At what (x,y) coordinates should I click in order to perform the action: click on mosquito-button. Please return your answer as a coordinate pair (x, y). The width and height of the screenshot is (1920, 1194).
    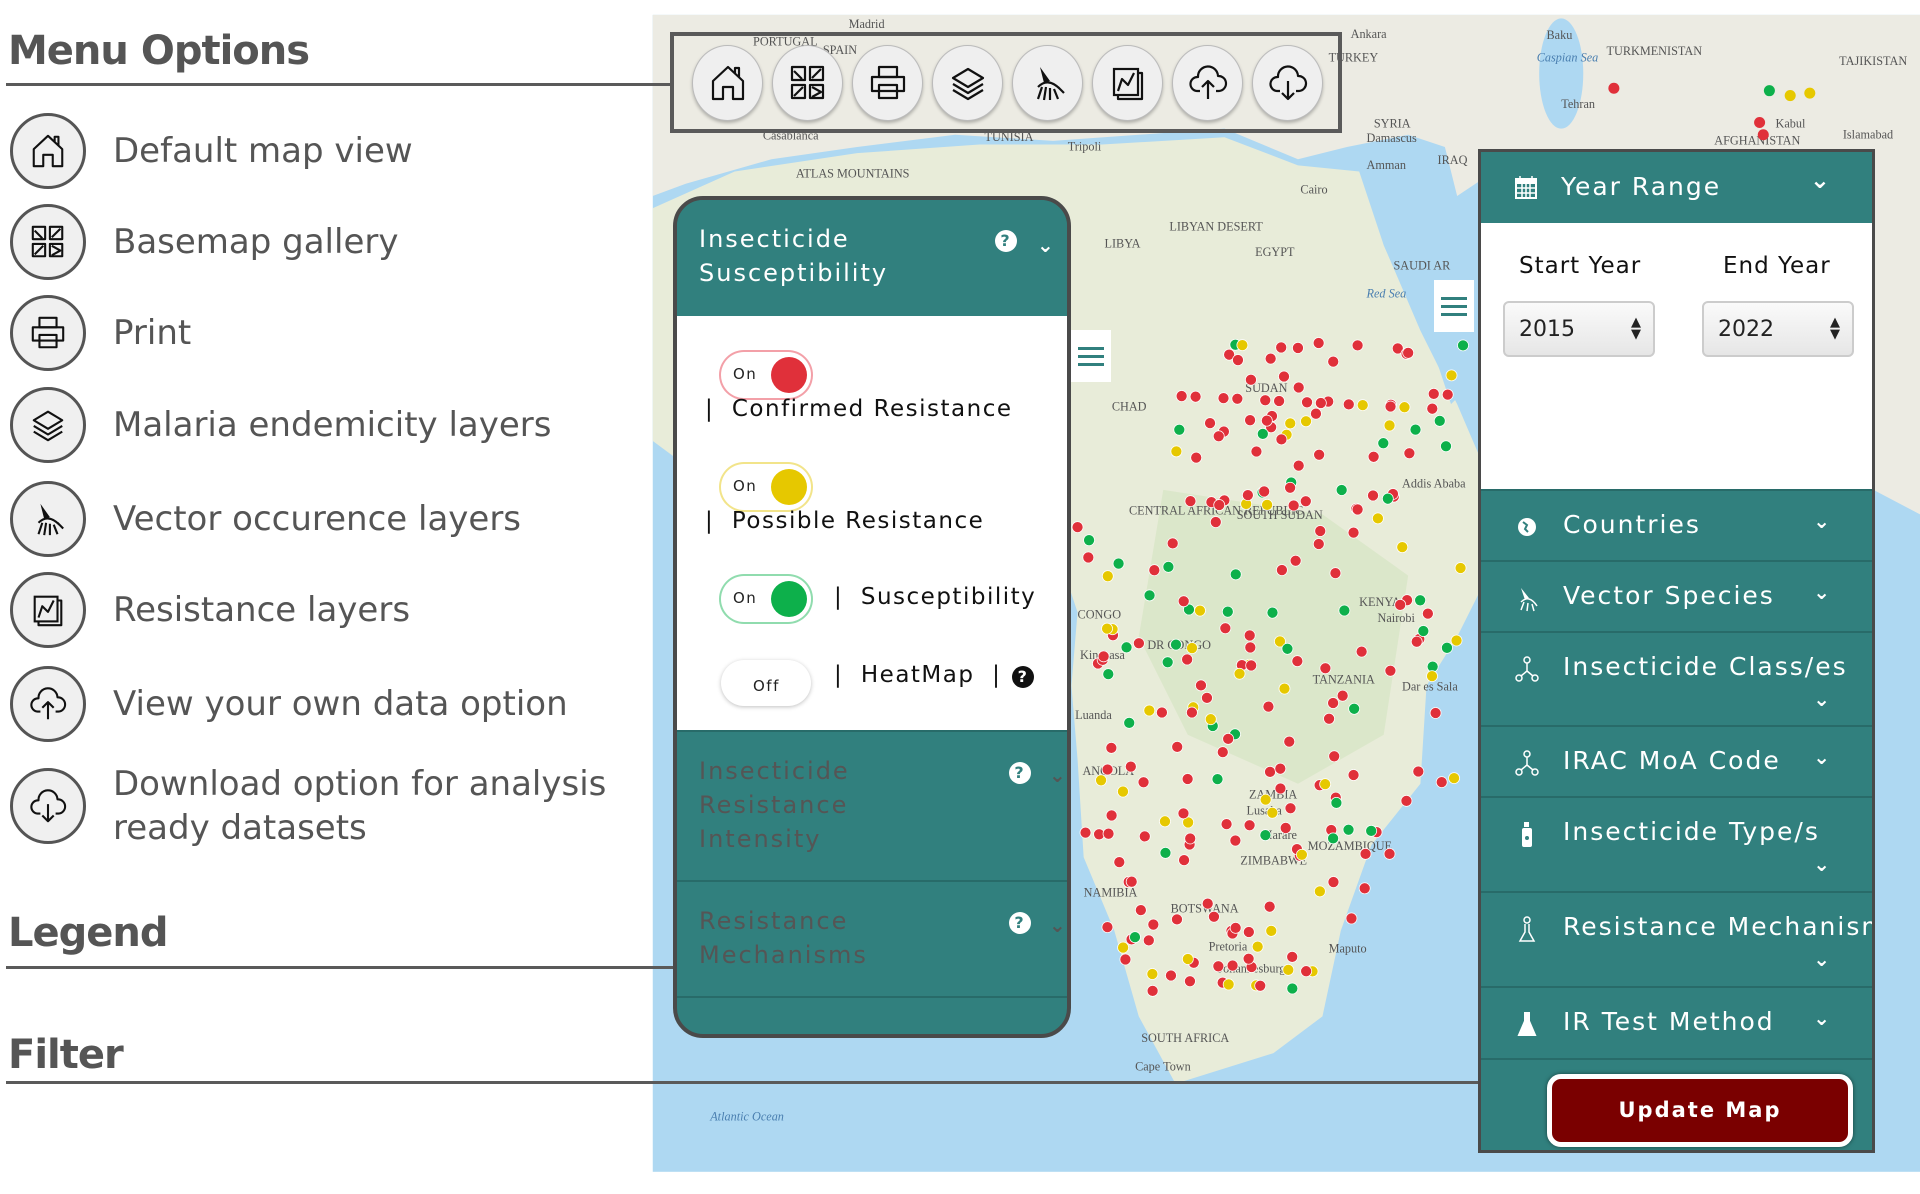
    Looking at the image, I should click on (1047, 82).